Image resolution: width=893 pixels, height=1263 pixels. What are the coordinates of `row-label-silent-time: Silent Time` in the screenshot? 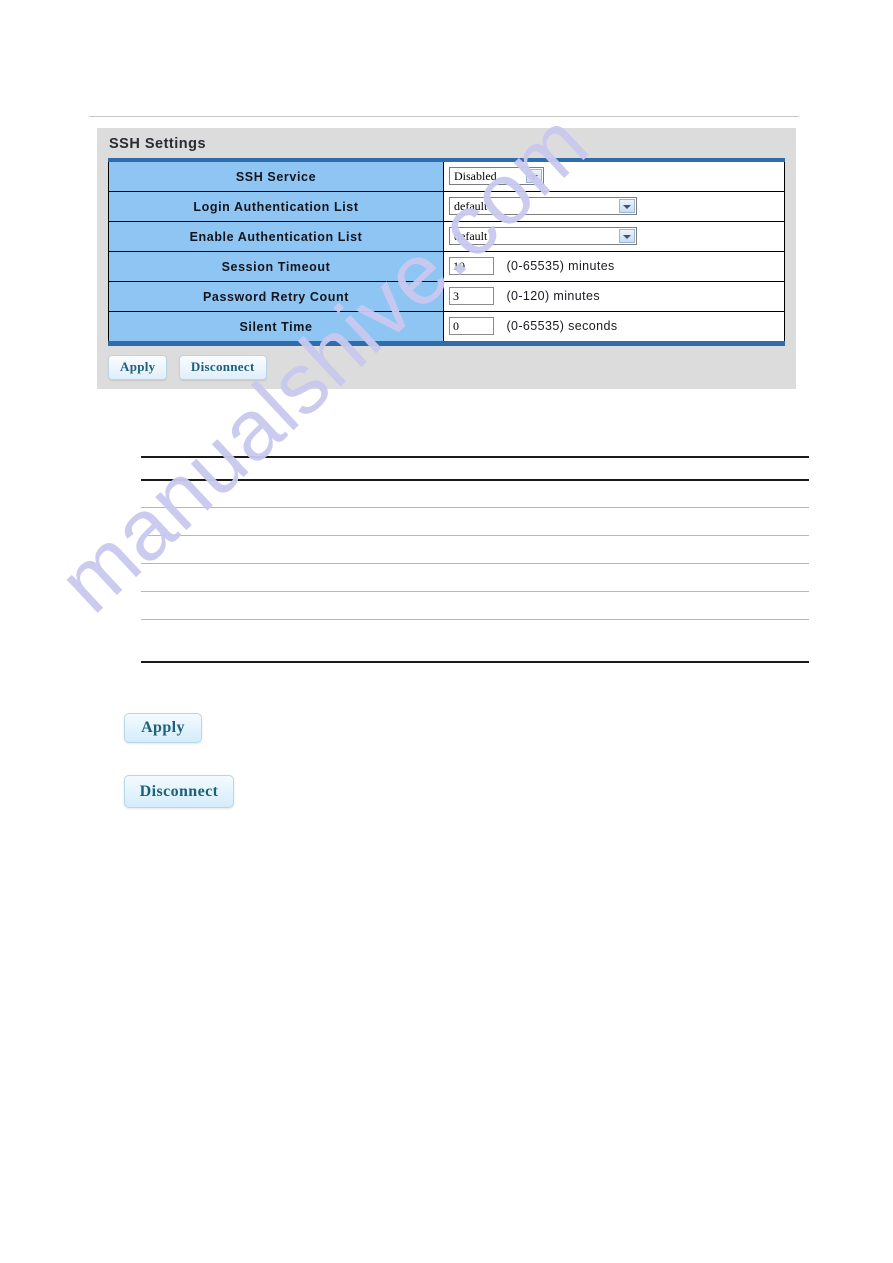 It's located at (276, 327).